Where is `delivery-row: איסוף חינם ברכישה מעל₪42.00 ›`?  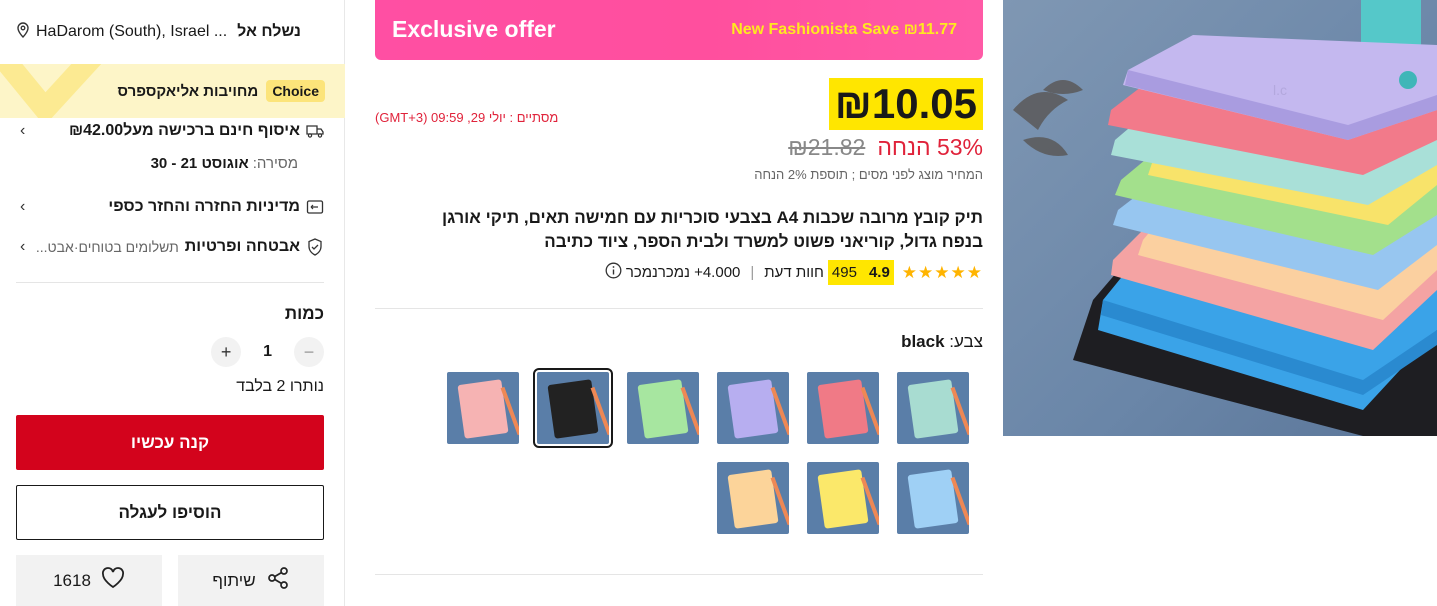
delivery-row: איסוף חינם ברכישה מעל₪42.00 › is located at coordinates (170, 131).